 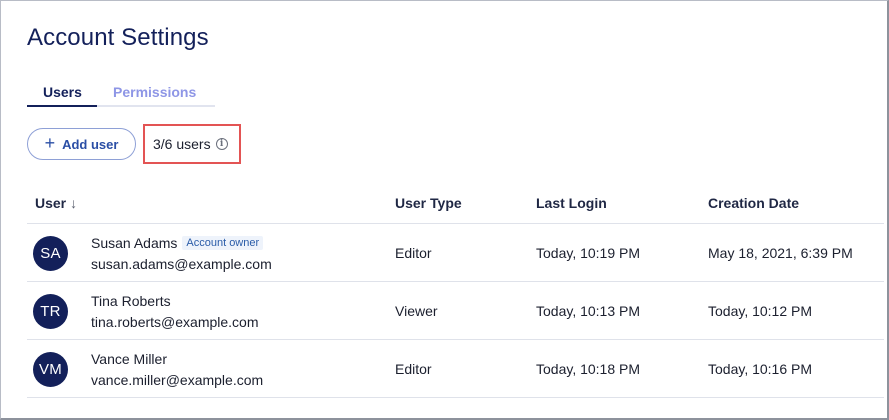 I want to click on user-name: Vance Miller, so click(x=129, y=359).